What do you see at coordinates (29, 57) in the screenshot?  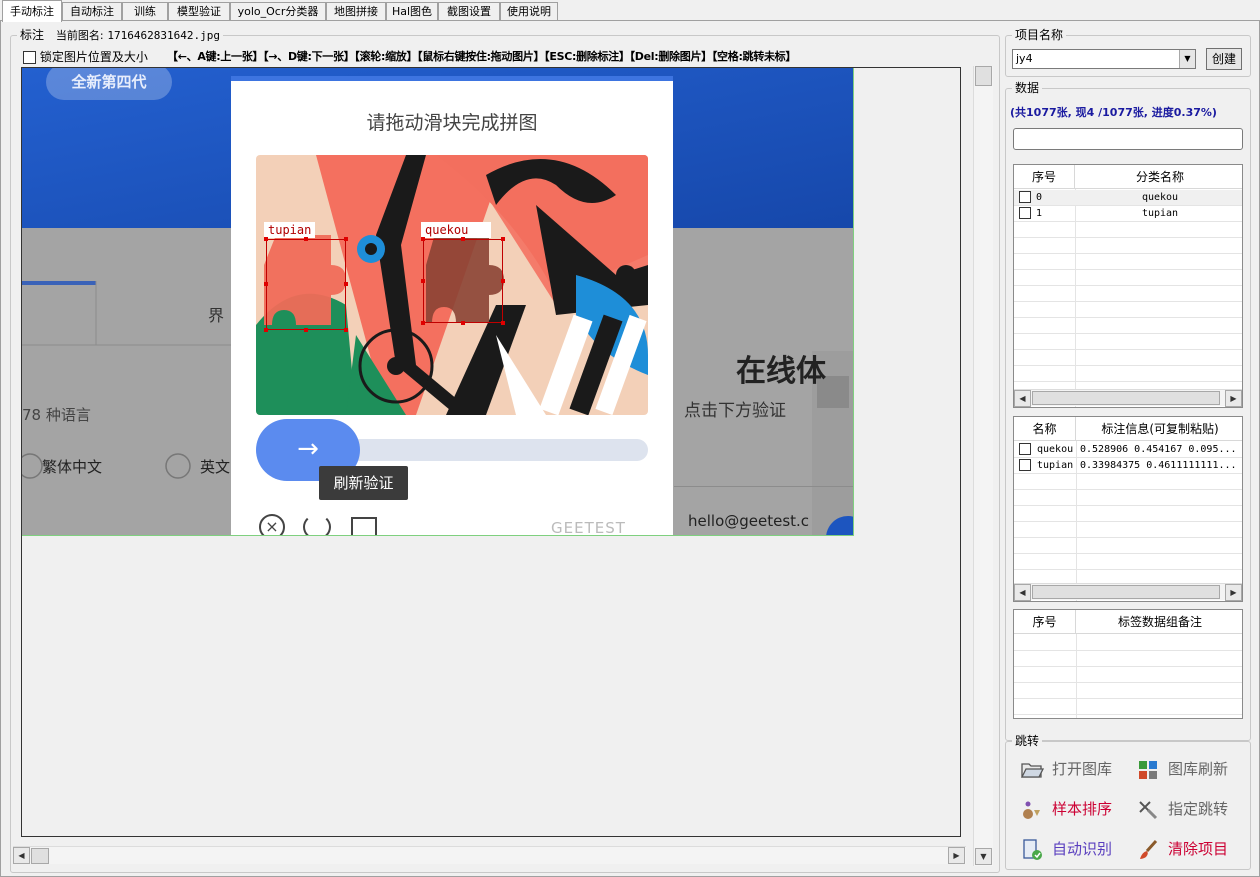 I see `lock-checkbox` at bounding box center [29, 57].